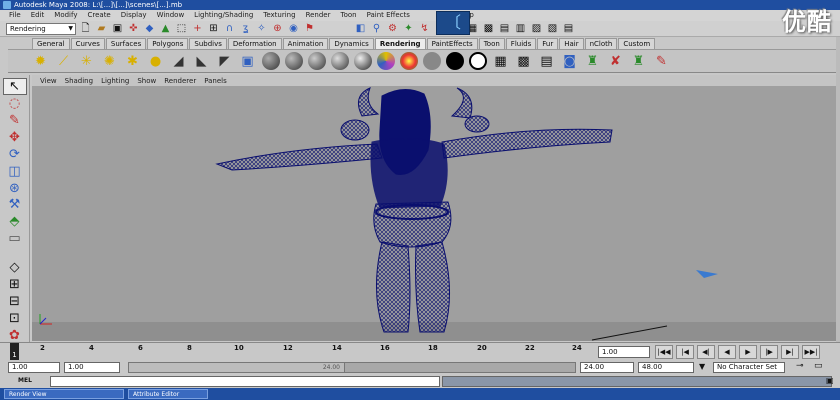 The image size is (840, 400). Describe the element at coordinates (261, 28) in the screenshot. I see `snap-view-icon: ✧` at that location.